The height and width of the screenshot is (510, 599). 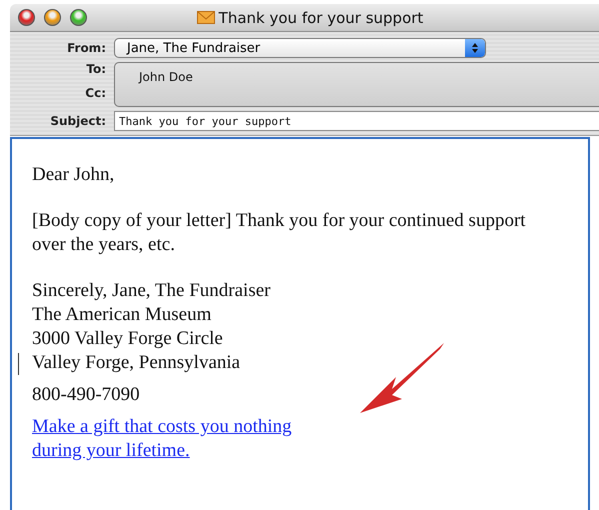 What do you see at coordinates (475, 48) in the screenshot?
I see `stepper-arrows-icon` at bounding box center [475, 48].